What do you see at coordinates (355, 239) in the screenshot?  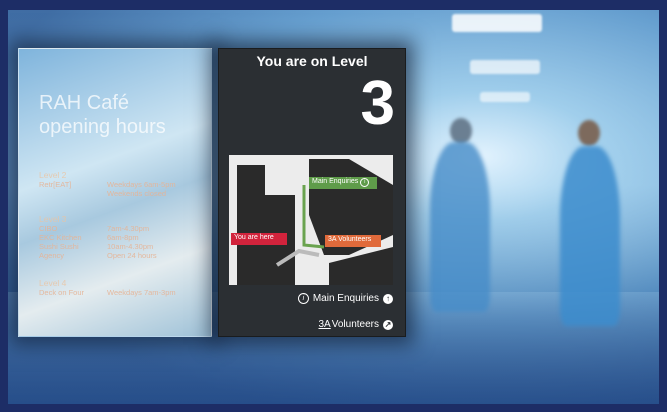 I see `map-volunteers-text: Volunteers` at bounding box center [355, 239].